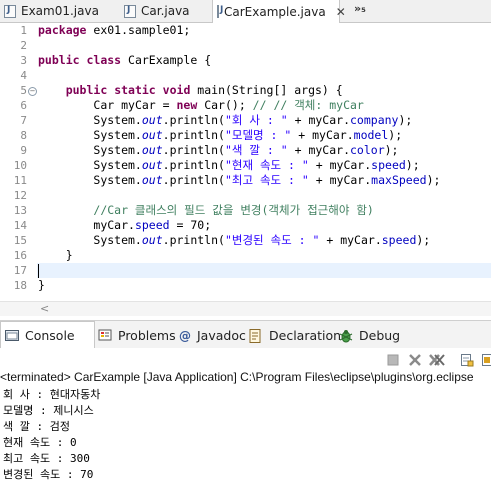 The height and width of the screenshot is (494, 491). I want to click on line-number: 12, so click(20, 195).